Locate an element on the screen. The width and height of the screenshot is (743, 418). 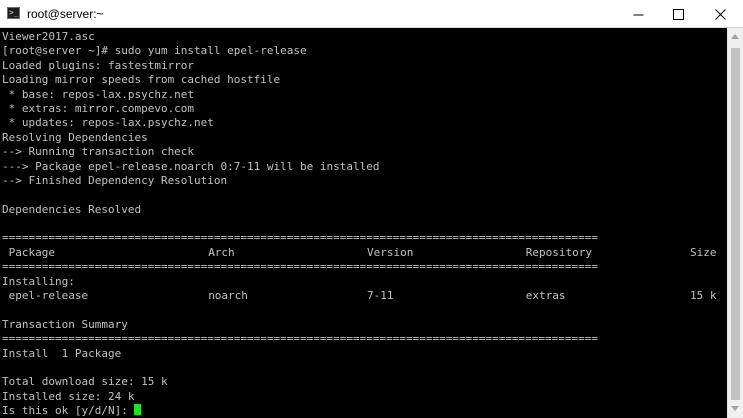
maximize-button is located at coordinates (678, 14).